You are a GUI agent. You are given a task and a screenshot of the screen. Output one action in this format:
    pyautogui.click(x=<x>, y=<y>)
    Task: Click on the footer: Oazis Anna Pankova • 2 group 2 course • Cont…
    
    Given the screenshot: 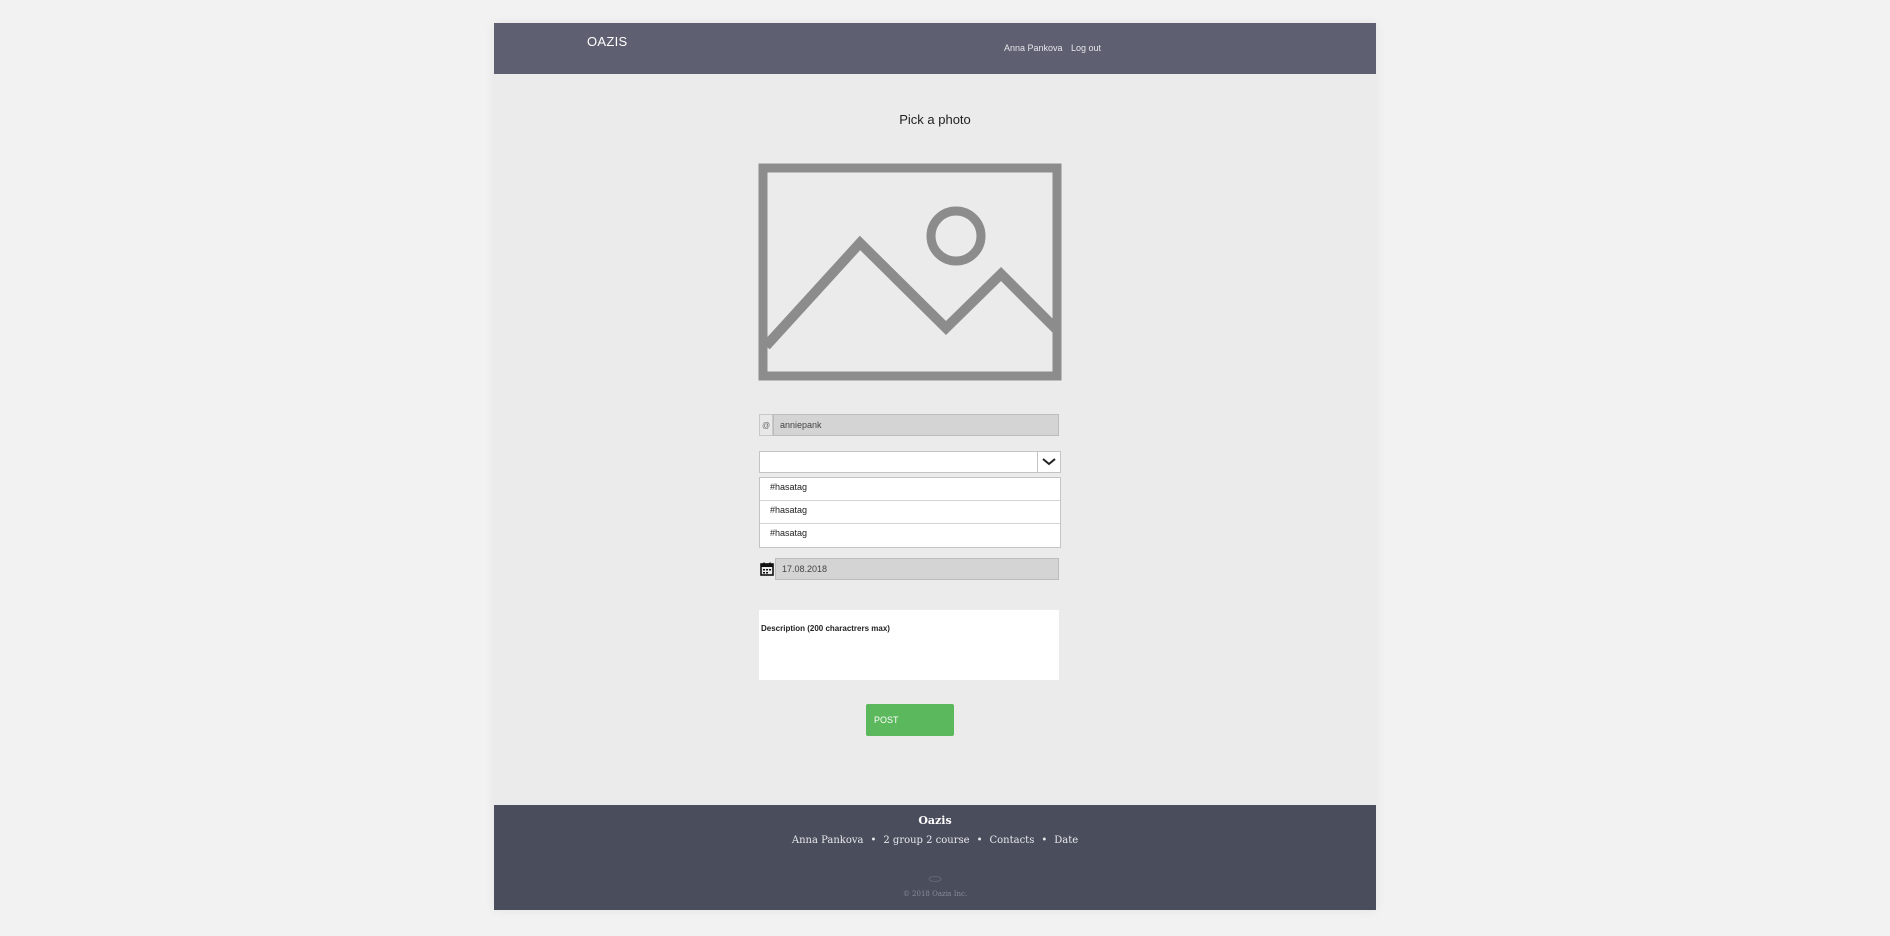 What is the action you would take?
    pyautogui.click(x=935, y=857)
    